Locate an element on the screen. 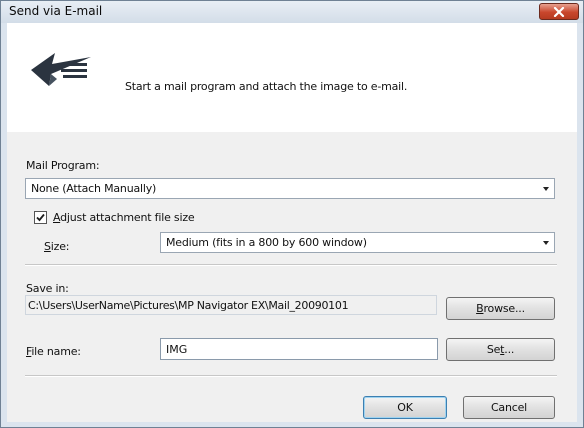  close-icon is located at coordinates (559, 11).